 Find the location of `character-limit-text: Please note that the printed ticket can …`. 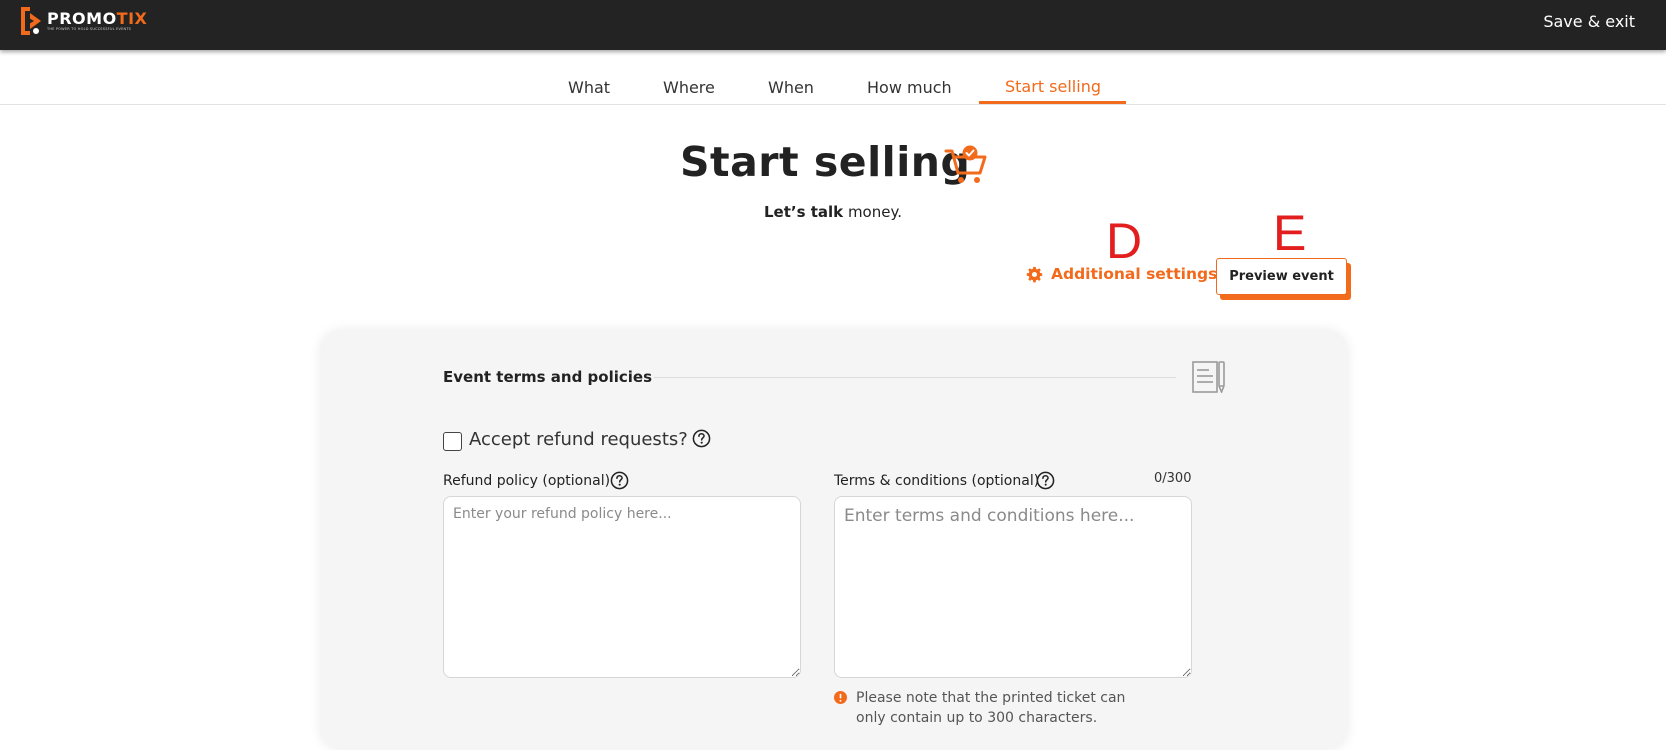

character-limit-text: Please note that the printed ticket can … is located at coordinates (991, 708).